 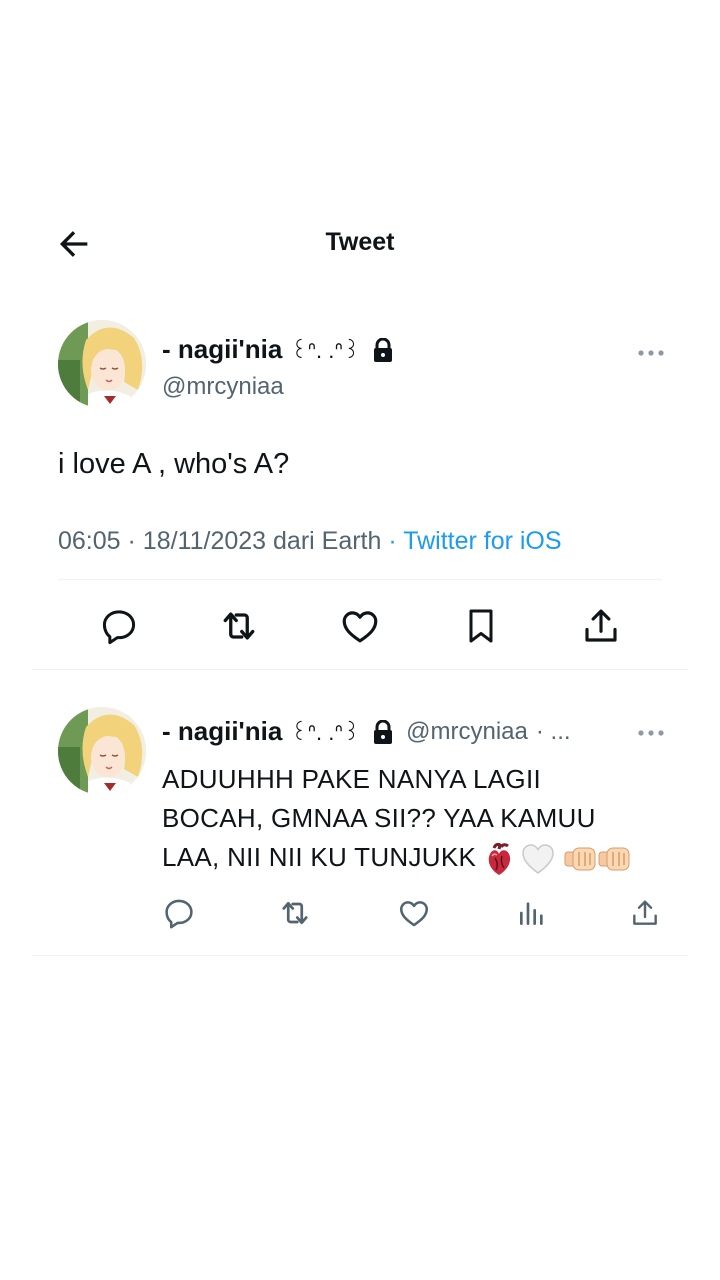 I want to click on tweet-source: Twitter for iOS, so click(x=482, y=541).